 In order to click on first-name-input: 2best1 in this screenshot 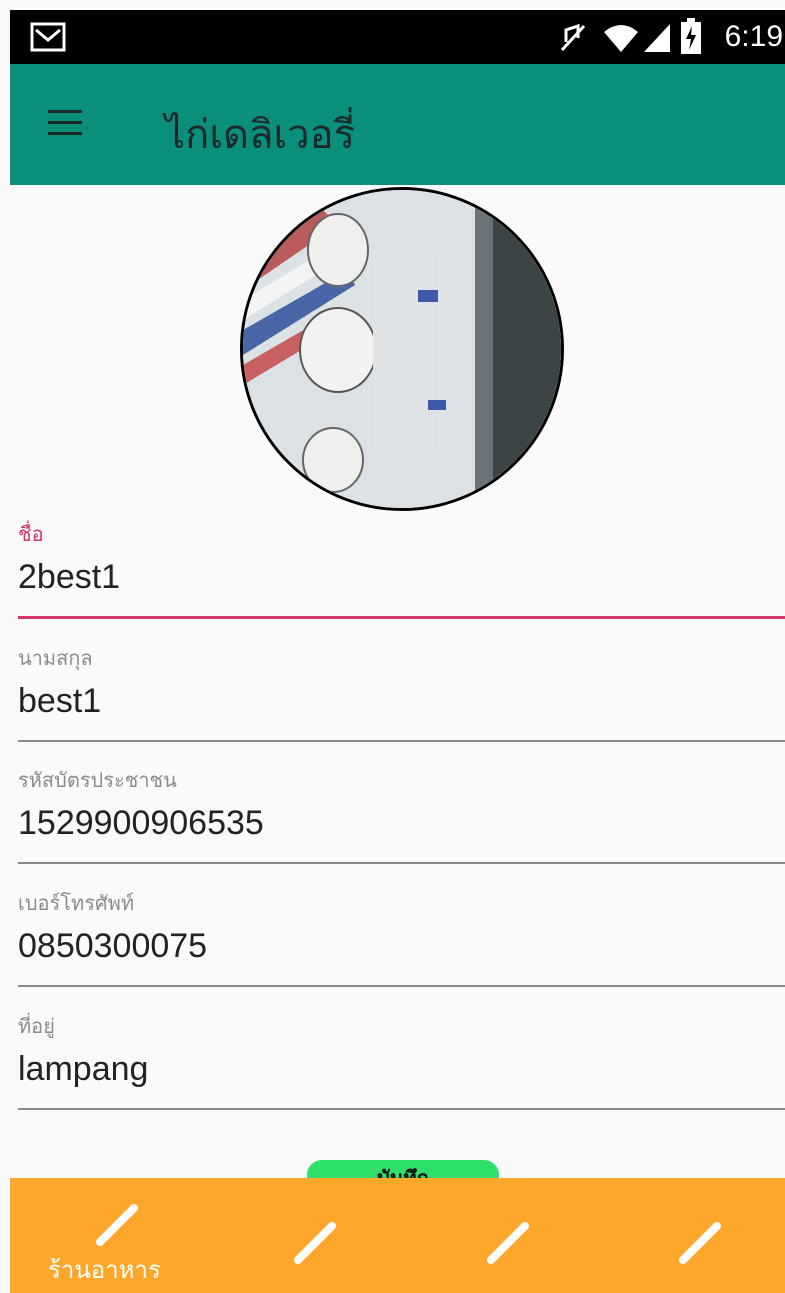, I will do `click(398, 577)`.